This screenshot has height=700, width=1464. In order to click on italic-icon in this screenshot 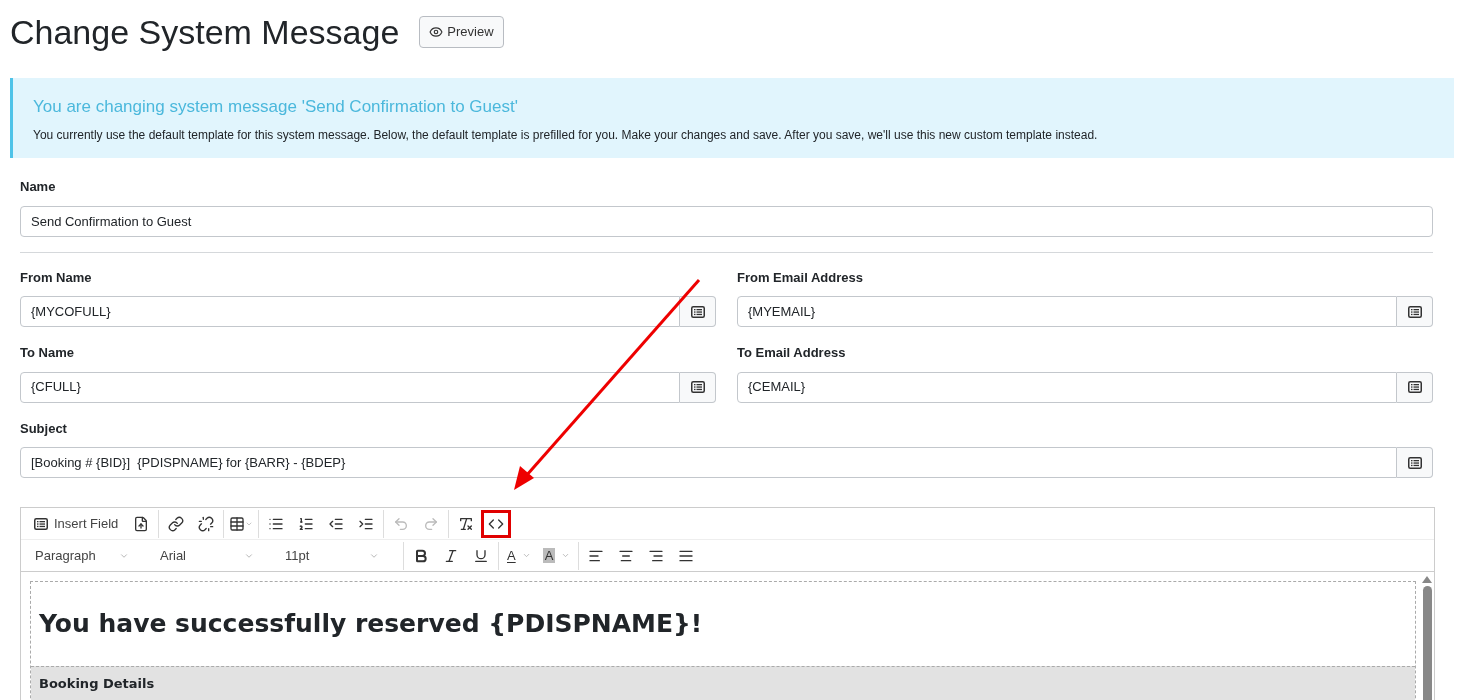, I will do `click(451, 555)`.